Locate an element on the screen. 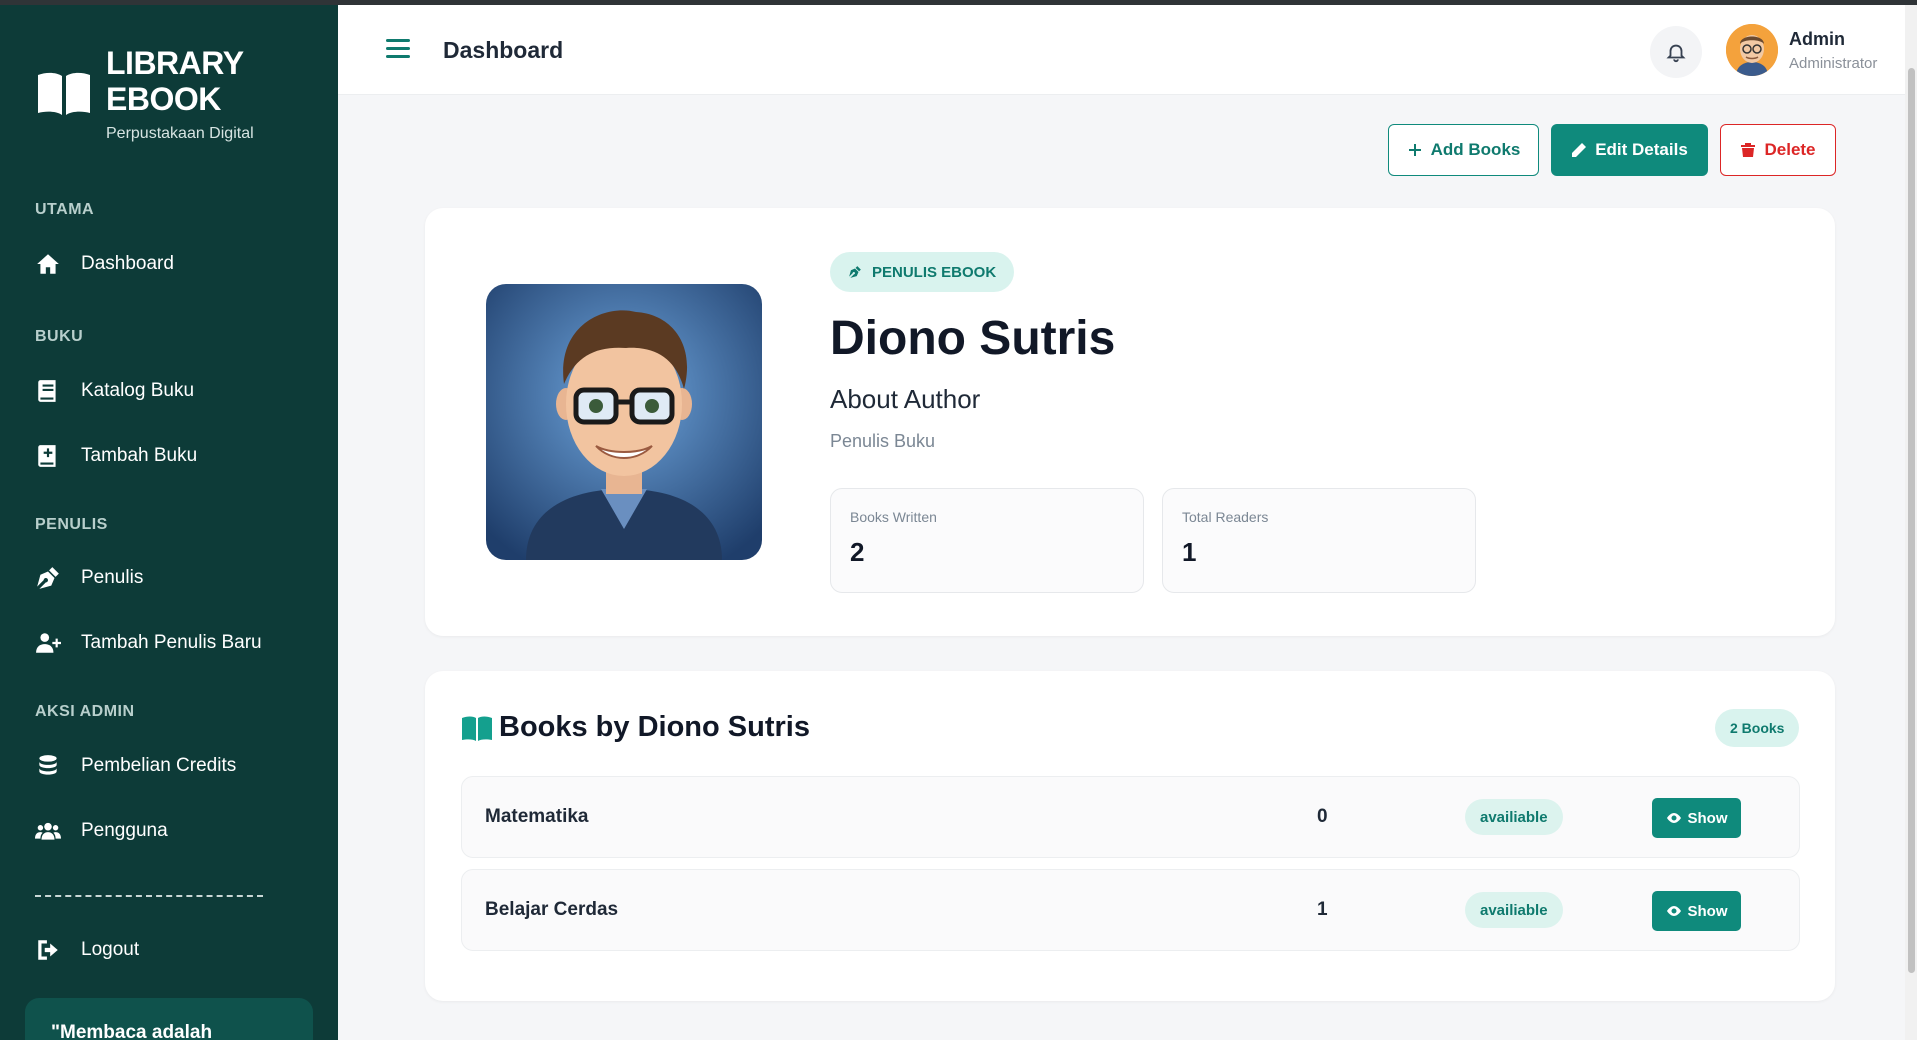  quote-box: "Membaca adalah is located at coordinates (169, 1019).